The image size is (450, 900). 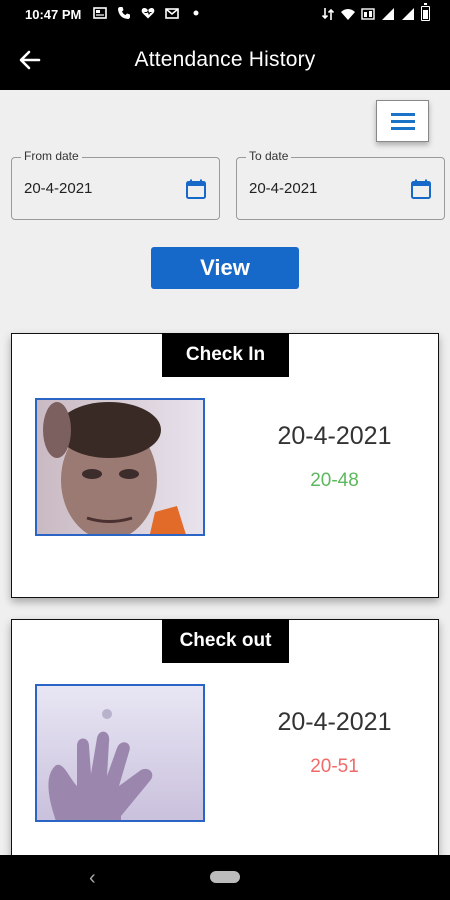 What do you see at coordinates (269, 156) in the screenshot?
I see `to-date-label: To date` at bounding box center [269, 156].